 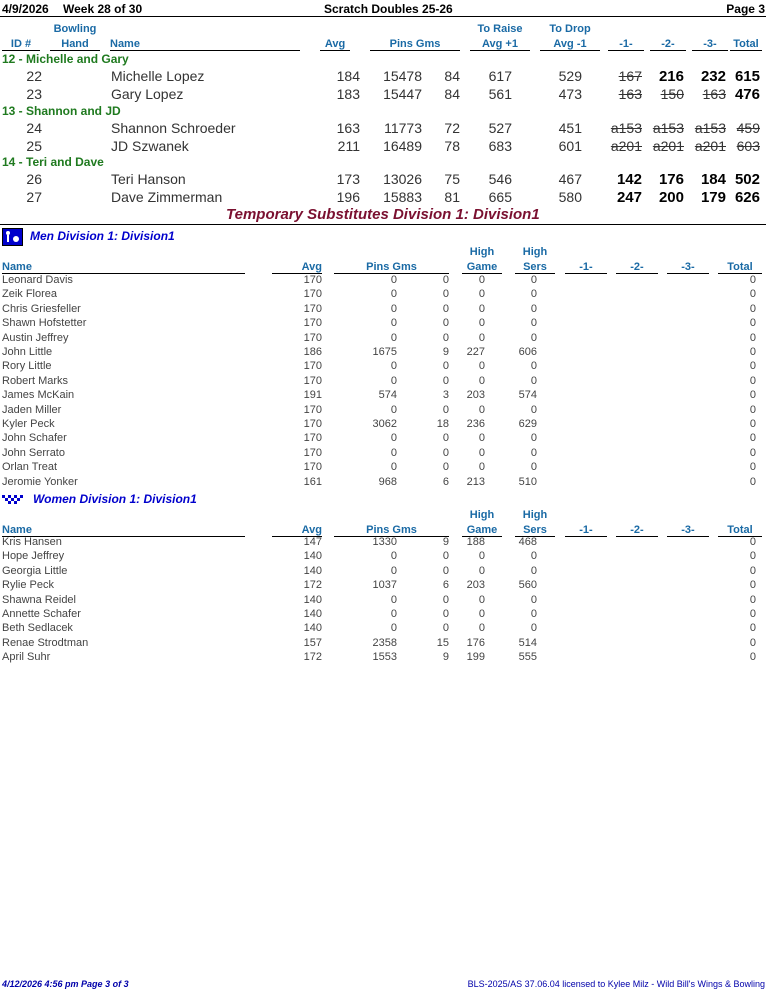 I want to click on substitute-pins: 574, so click(x=387, y=395).